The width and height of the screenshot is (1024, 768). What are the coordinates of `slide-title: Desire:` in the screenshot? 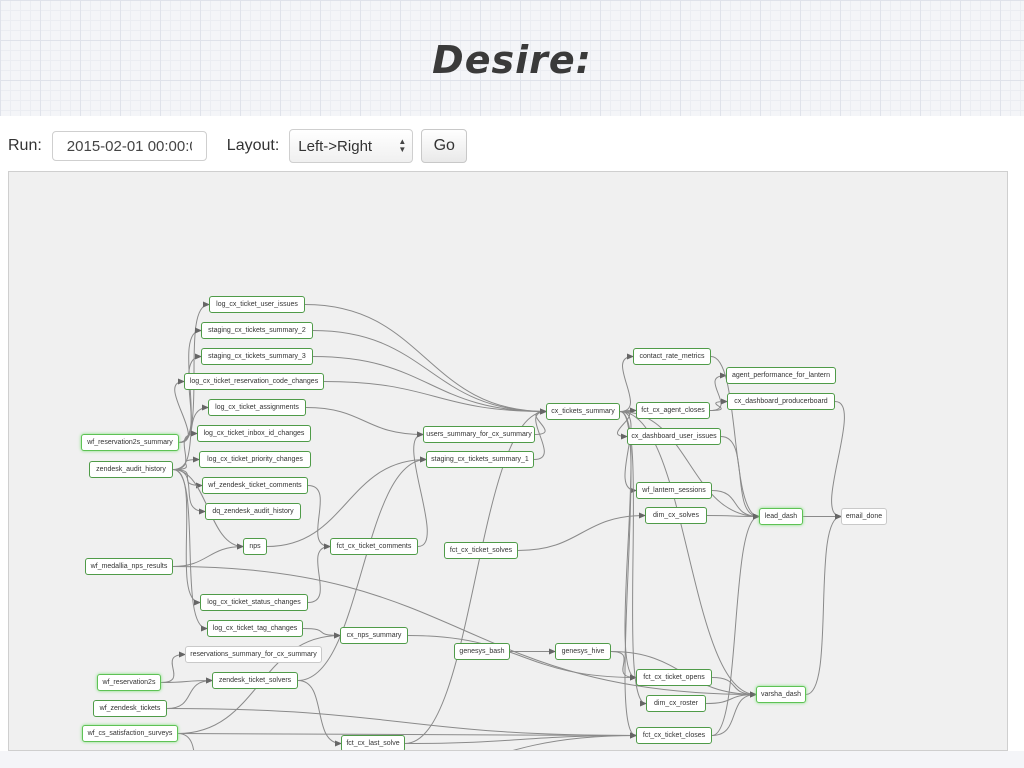 It's located at (512, 60).